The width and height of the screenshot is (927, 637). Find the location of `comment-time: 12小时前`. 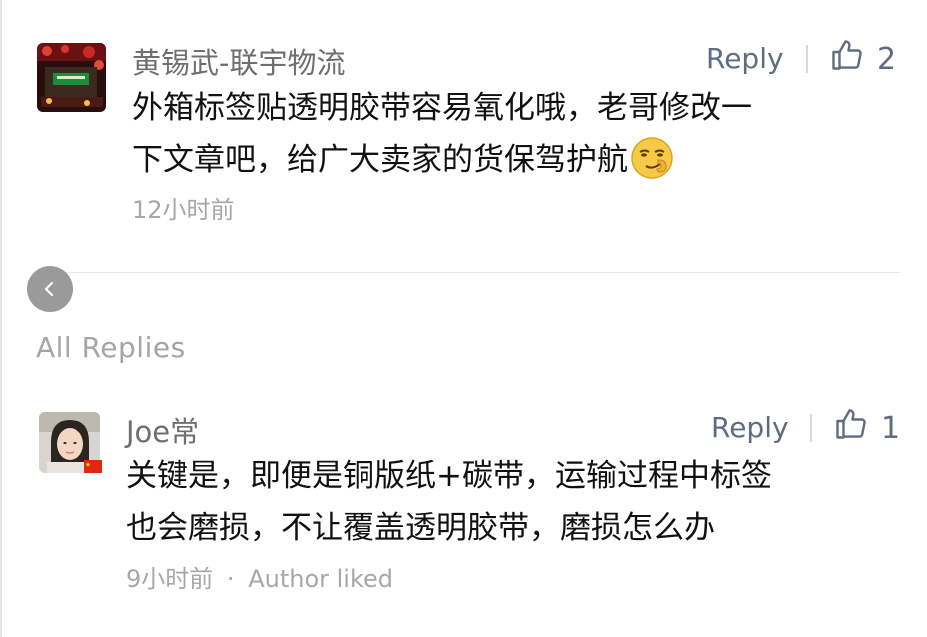

comment-time: 12小时前 is located at coordinates (183, 210).